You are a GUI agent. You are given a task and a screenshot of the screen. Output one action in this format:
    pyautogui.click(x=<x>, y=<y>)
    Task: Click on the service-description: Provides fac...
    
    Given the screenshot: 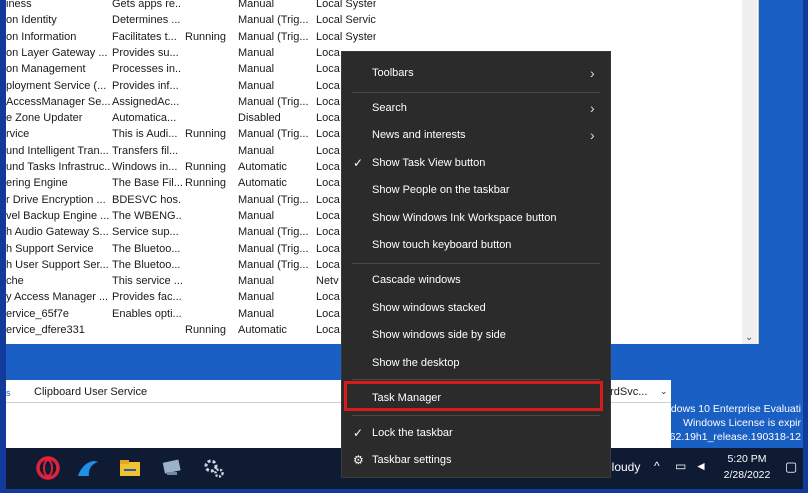 What is the action you would take?
    pyautogui.click(x=147, y=297)
    